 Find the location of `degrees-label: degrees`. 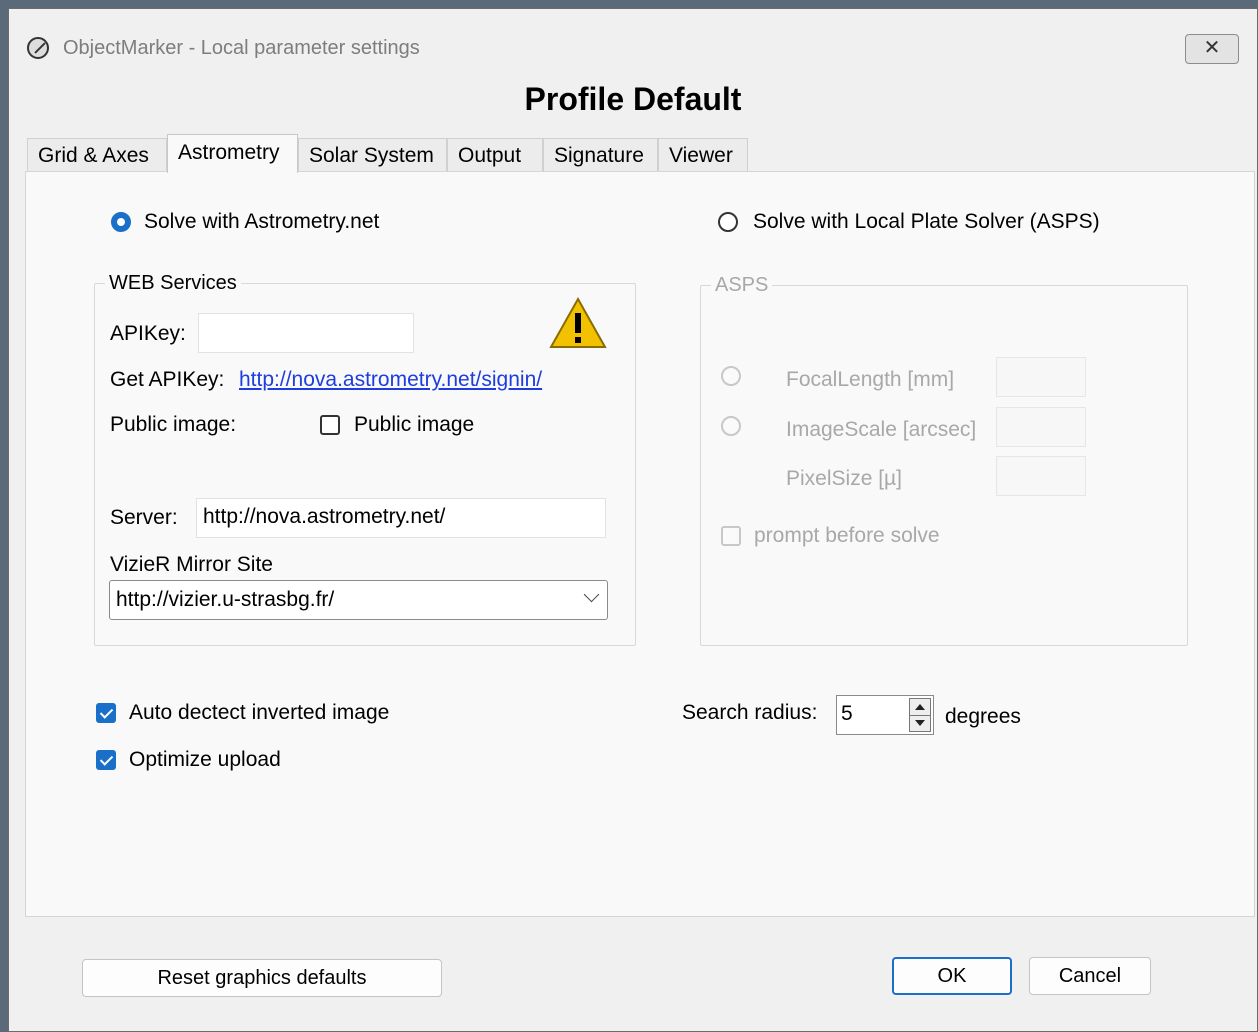

degrees-label: degrees is located at coordinates (983, 716).